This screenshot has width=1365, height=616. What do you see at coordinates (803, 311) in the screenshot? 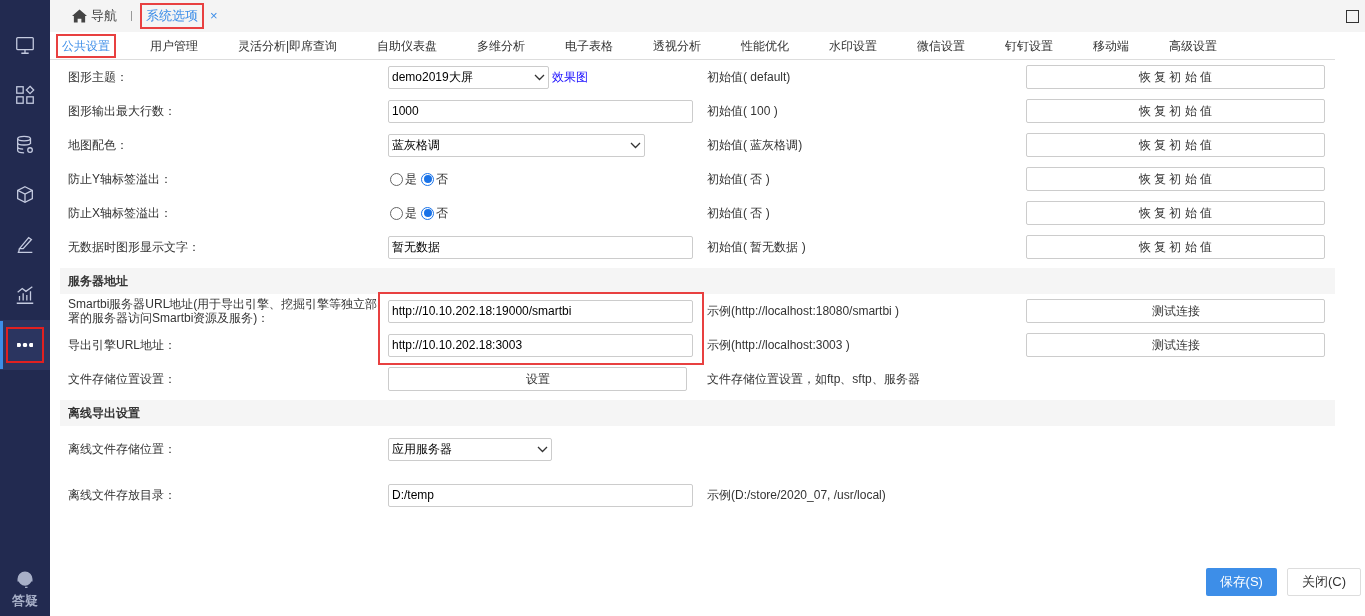
I see `hint-text: 示例(http://localhost:18080/smartbi )` at bounding box center [803, 311].